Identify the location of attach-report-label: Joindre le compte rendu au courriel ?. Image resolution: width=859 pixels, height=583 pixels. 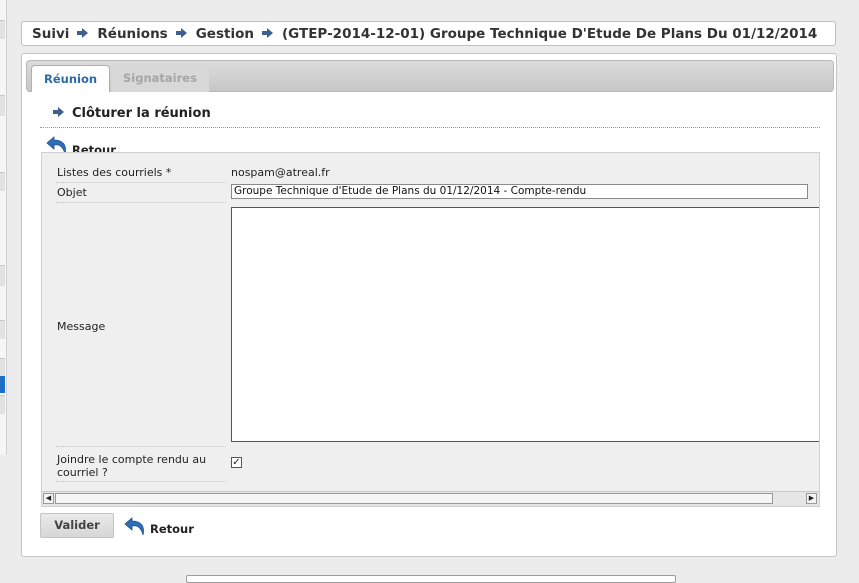
(132, 466).